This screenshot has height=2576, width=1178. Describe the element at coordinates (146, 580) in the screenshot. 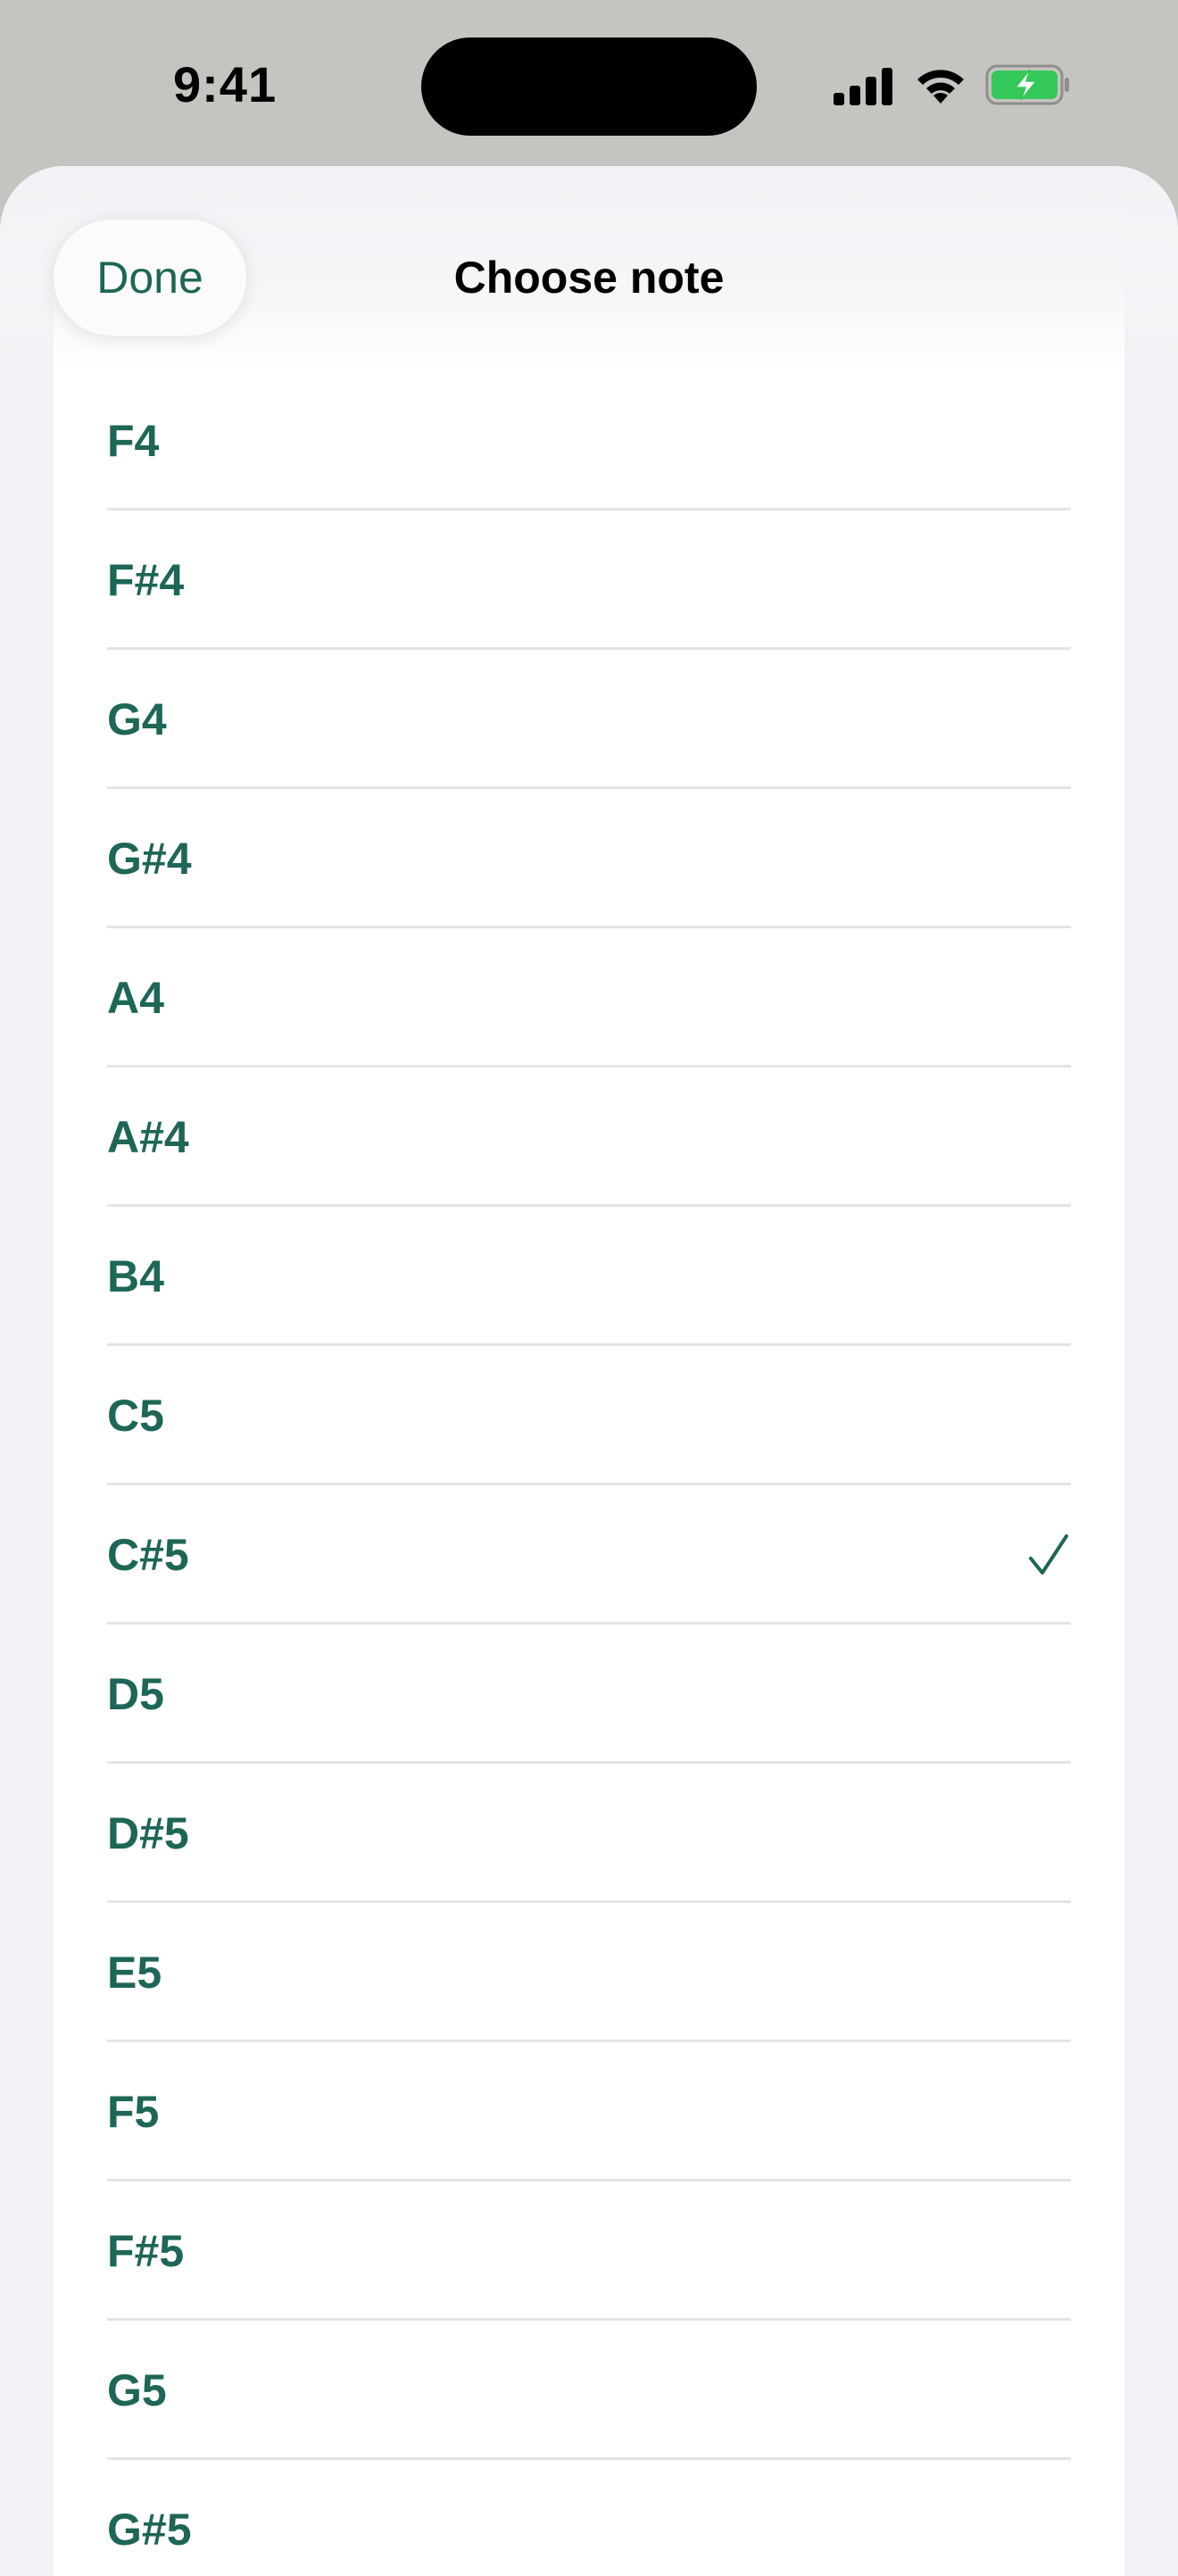

I see `note-label: F#4` at that location.